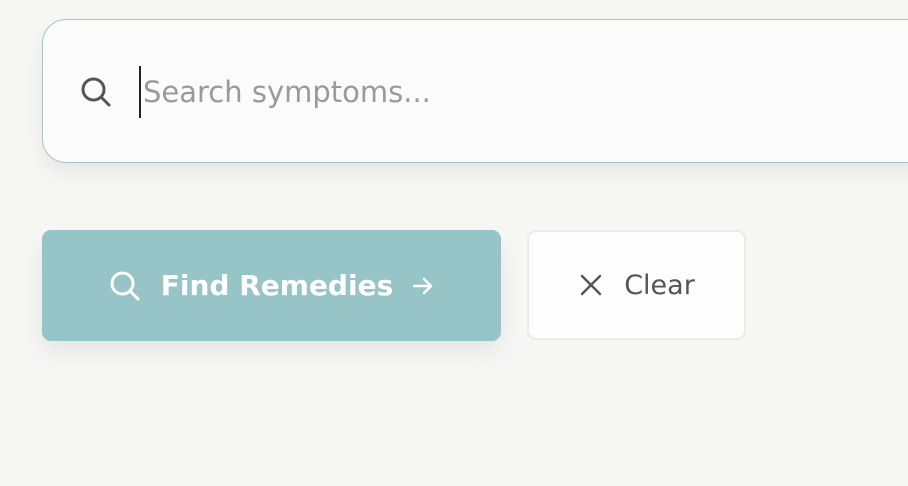 The width and height of the screenshot is (908, 486). Describe the element at coordinates (423, 285) in the screenshot. I see `arrow-right-icon` at that location.